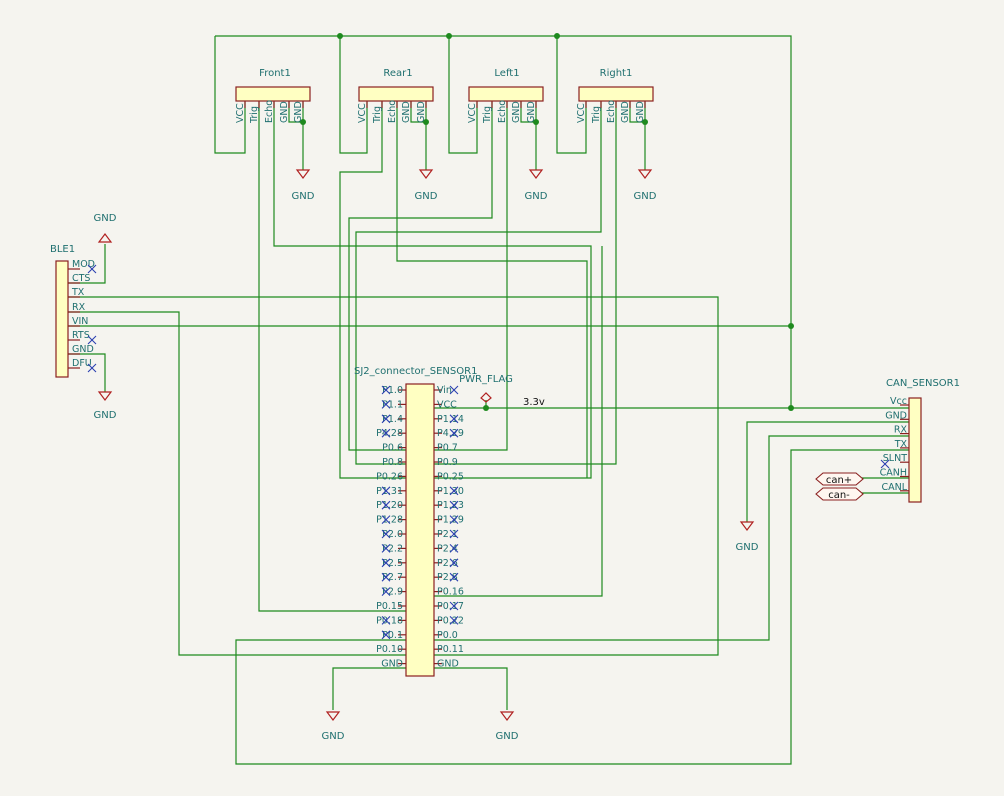  I want to click on pwr-flag: PWR_FLAG, so click(486, 388).